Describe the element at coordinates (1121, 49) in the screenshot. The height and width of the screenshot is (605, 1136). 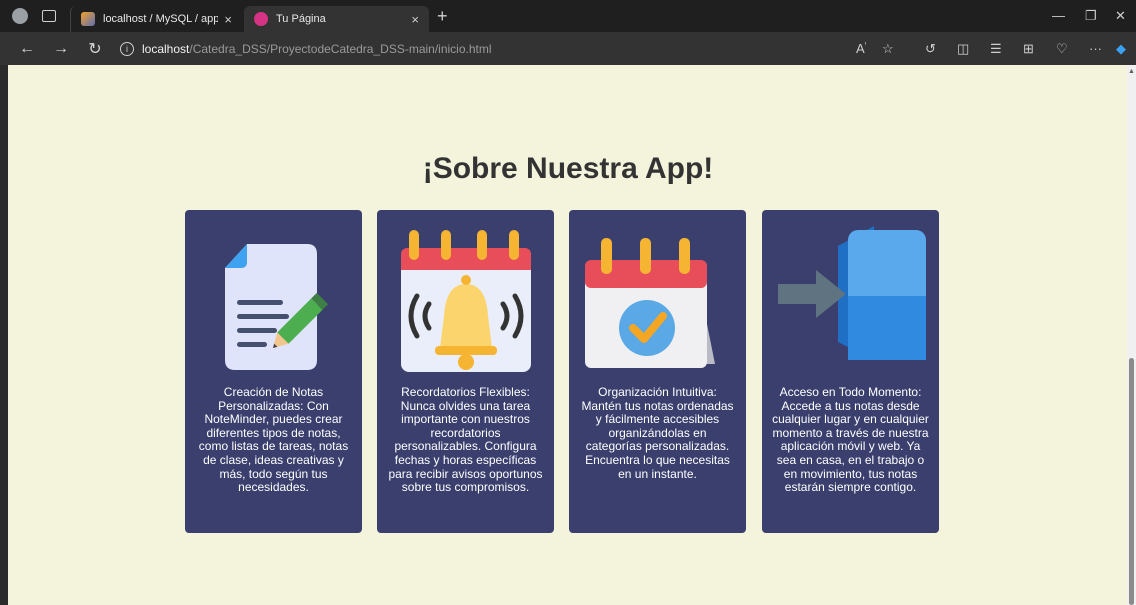
I see `copilot-icon: ◆` at that location.